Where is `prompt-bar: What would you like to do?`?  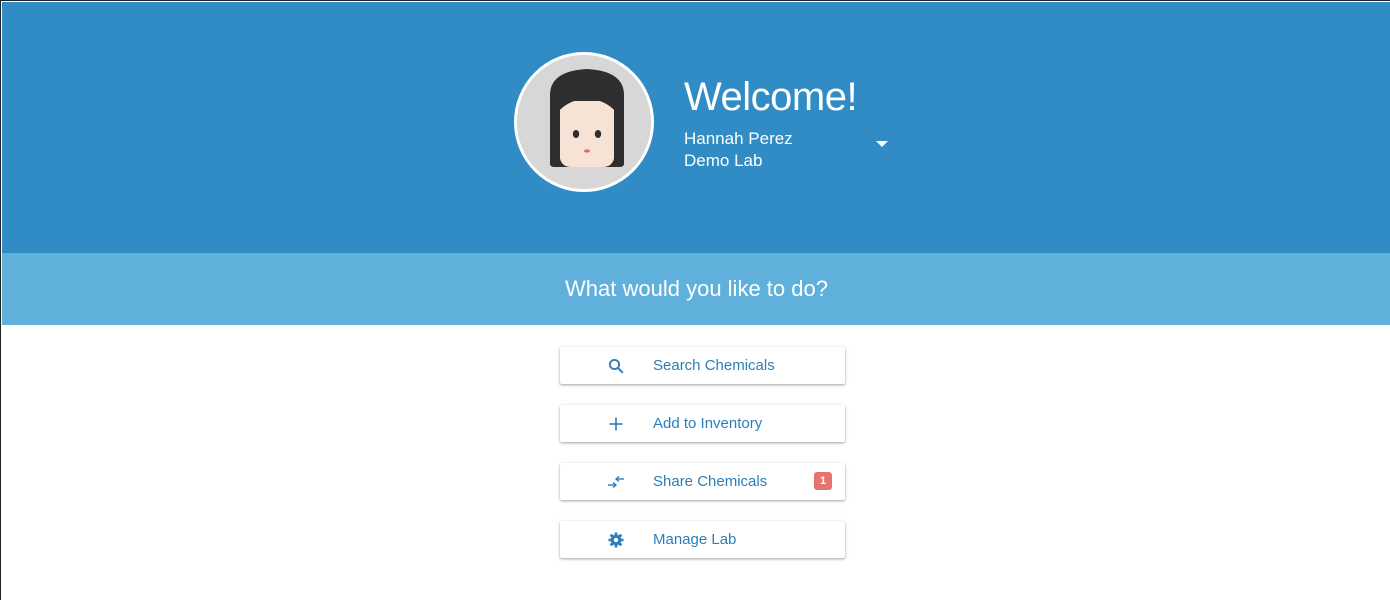
prompt-bar: What would you like to do? is located at coordinates (696, 289).